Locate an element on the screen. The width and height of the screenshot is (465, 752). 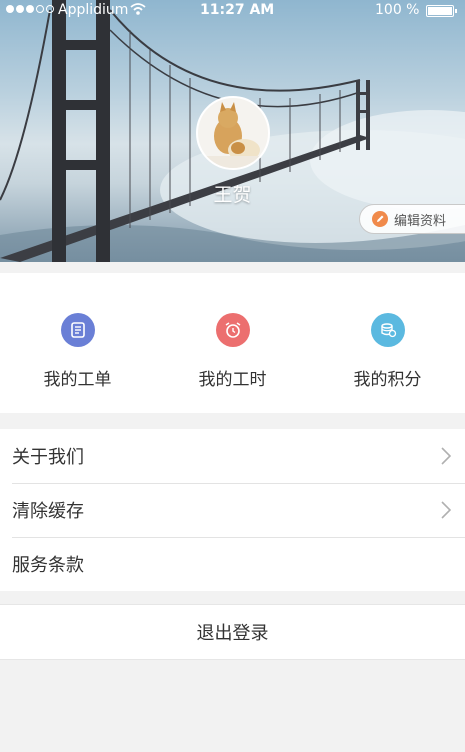
carrier-name: Applidium is located at coordinates (93, 10).